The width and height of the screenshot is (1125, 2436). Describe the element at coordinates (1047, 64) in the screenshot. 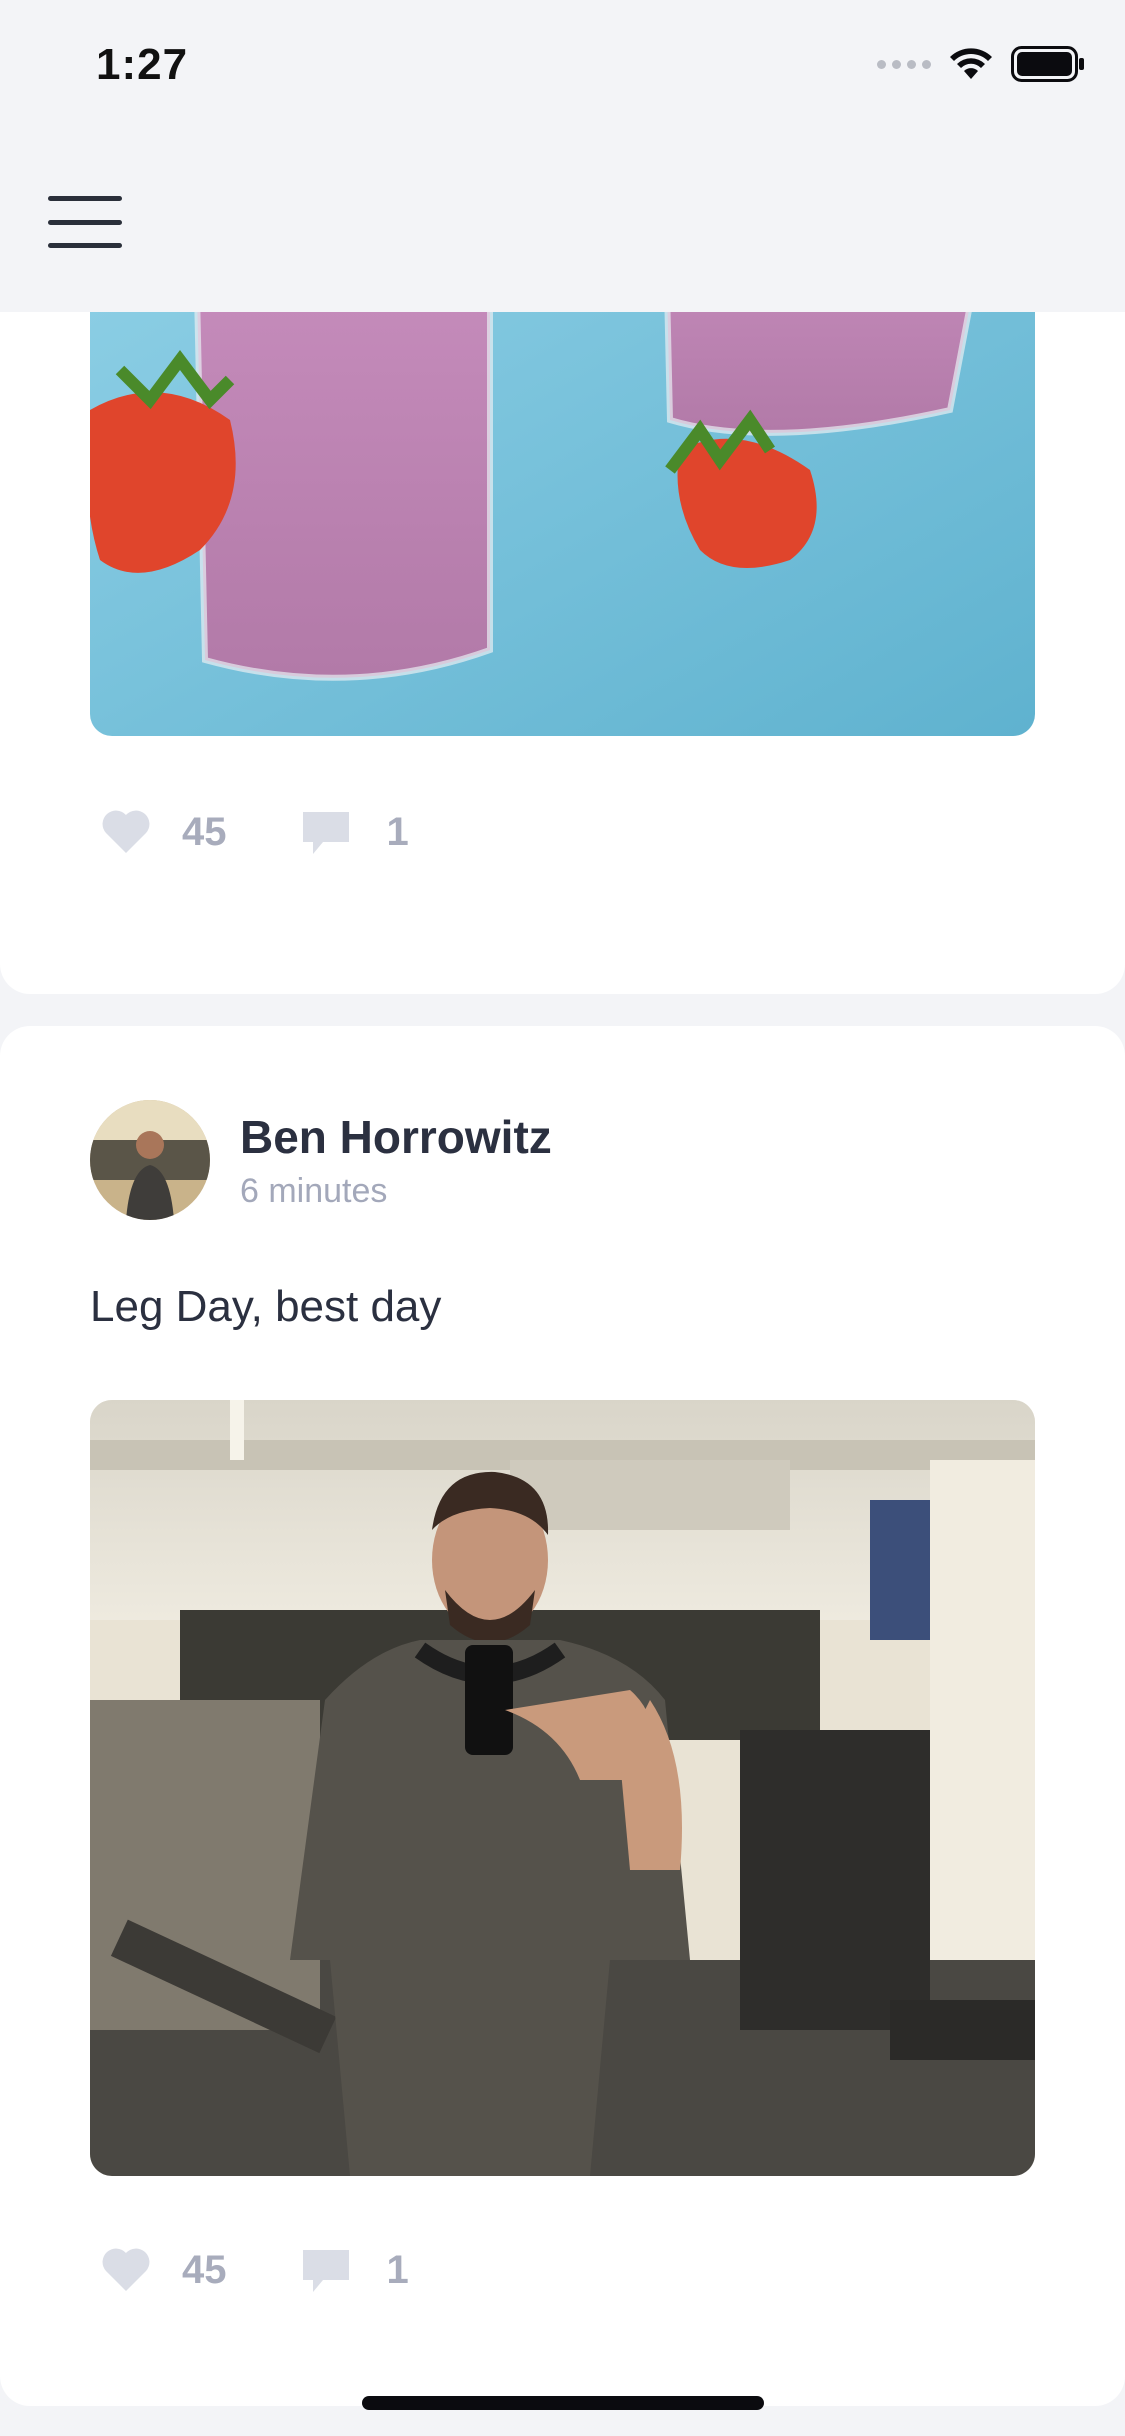

I see `battery-icon` at that location.